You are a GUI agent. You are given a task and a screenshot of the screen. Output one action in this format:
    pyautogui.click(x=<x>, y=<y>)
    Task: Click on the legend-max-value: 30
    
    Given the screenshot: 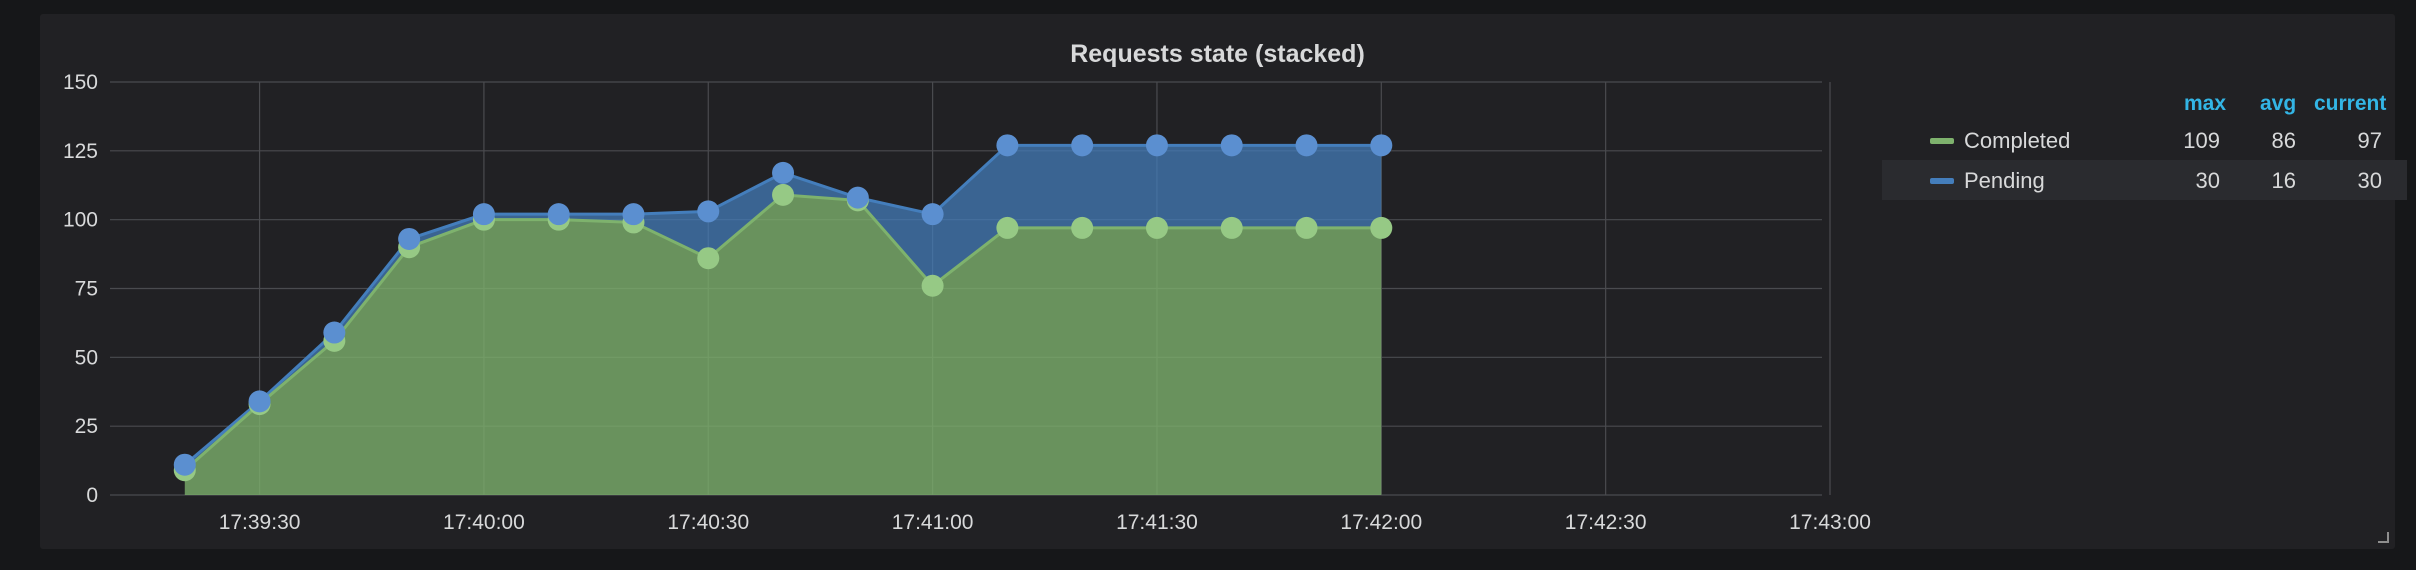 What is the action you would take?
    pyautogui.click(x=2207, y=180)
    